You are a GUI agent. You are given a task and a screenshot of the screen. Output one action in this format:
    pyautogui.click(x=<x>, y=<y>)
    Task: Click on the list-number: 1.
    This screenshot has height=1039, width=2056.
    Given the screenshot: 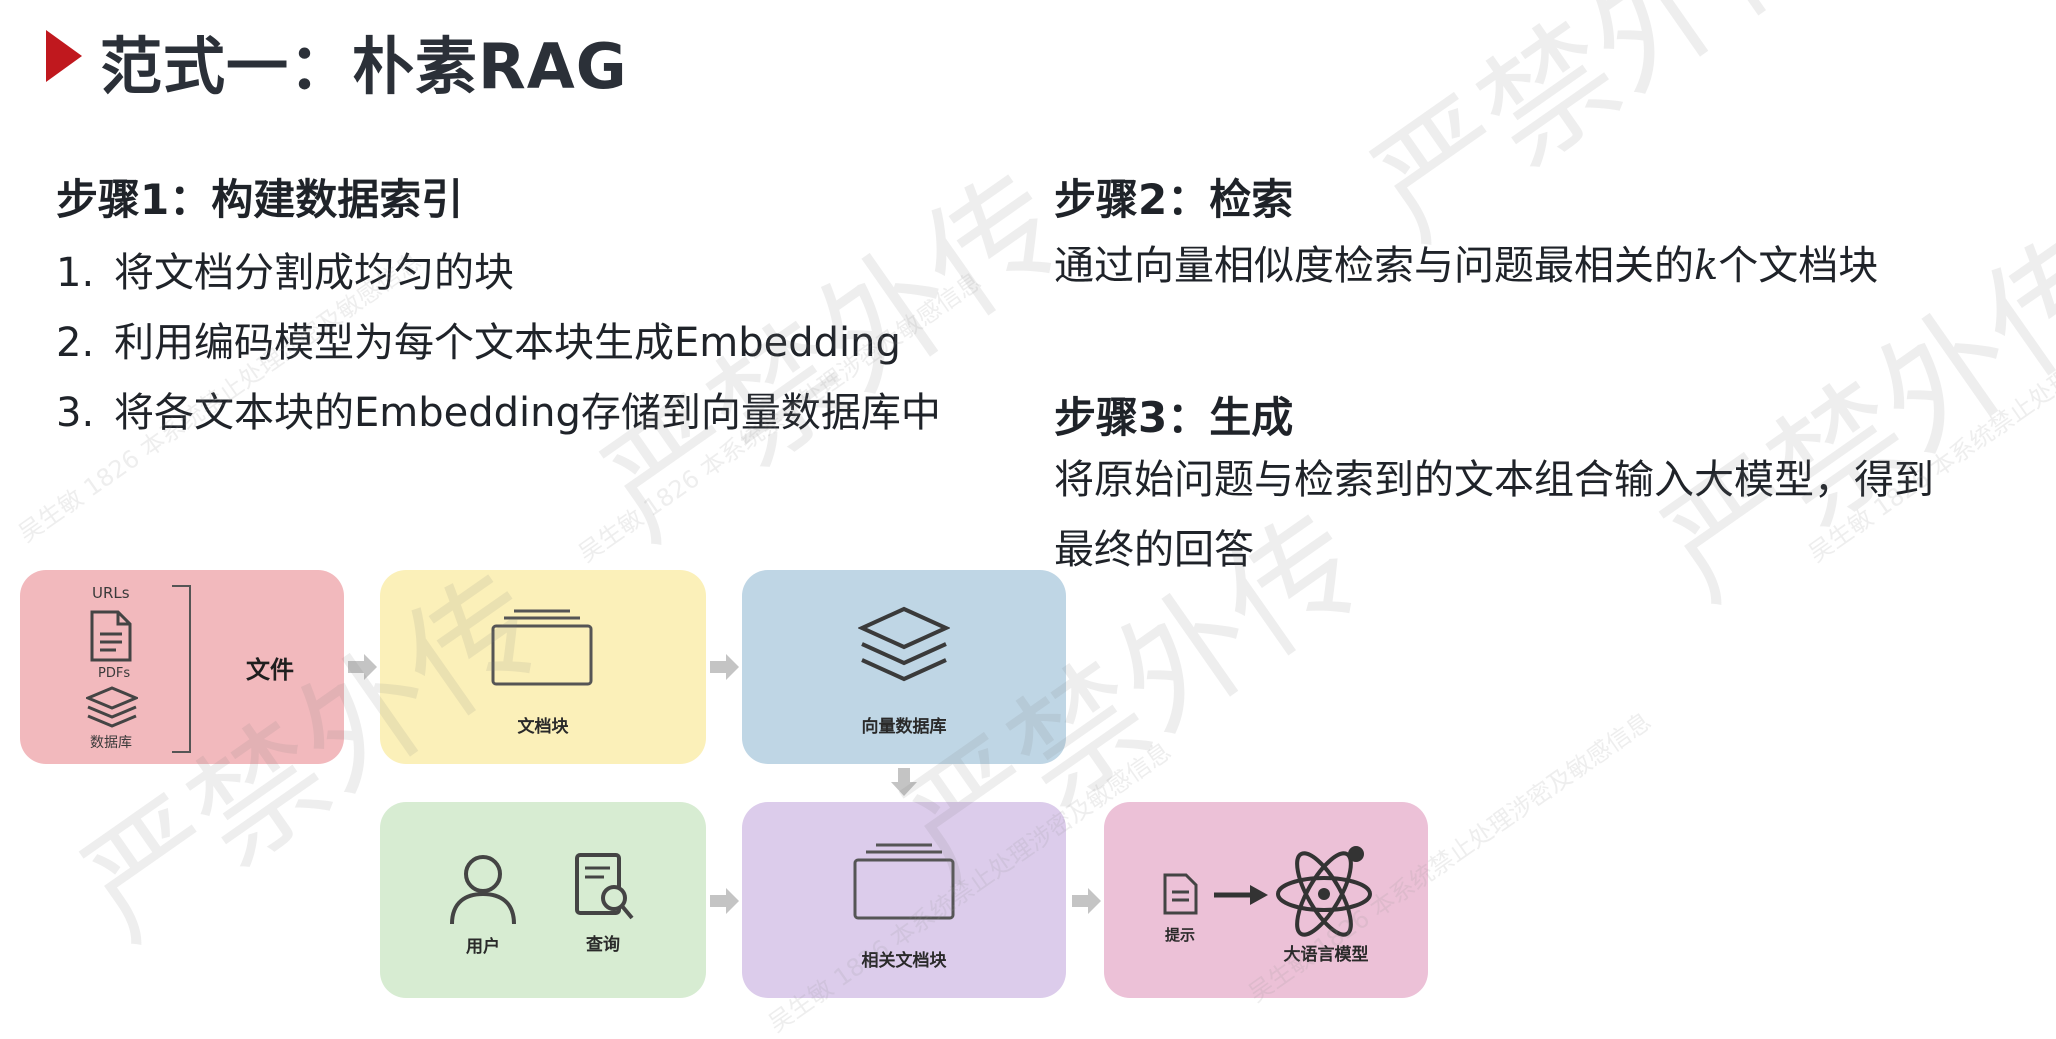 What is the action you would take?
    pyautogui.click(x=75, y=273)
    